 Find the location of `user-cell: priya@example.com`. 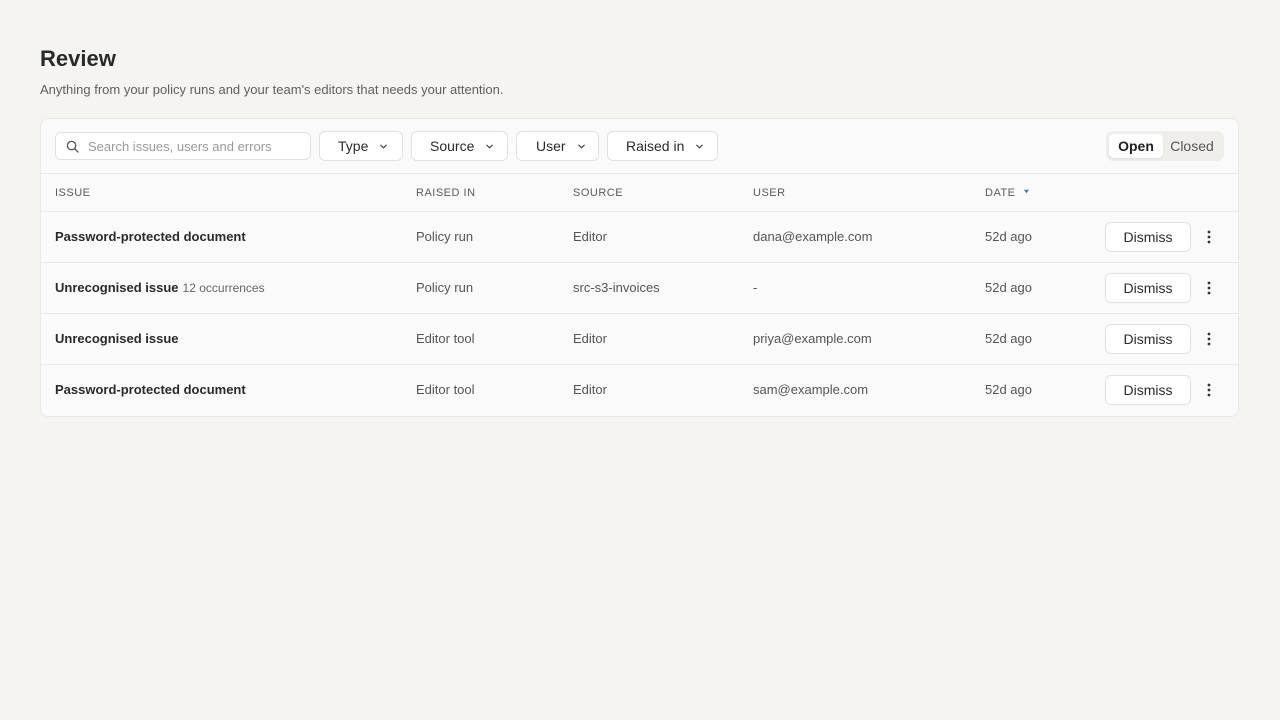

user-cell: priya@example.com is located at coordinates (812, 338).